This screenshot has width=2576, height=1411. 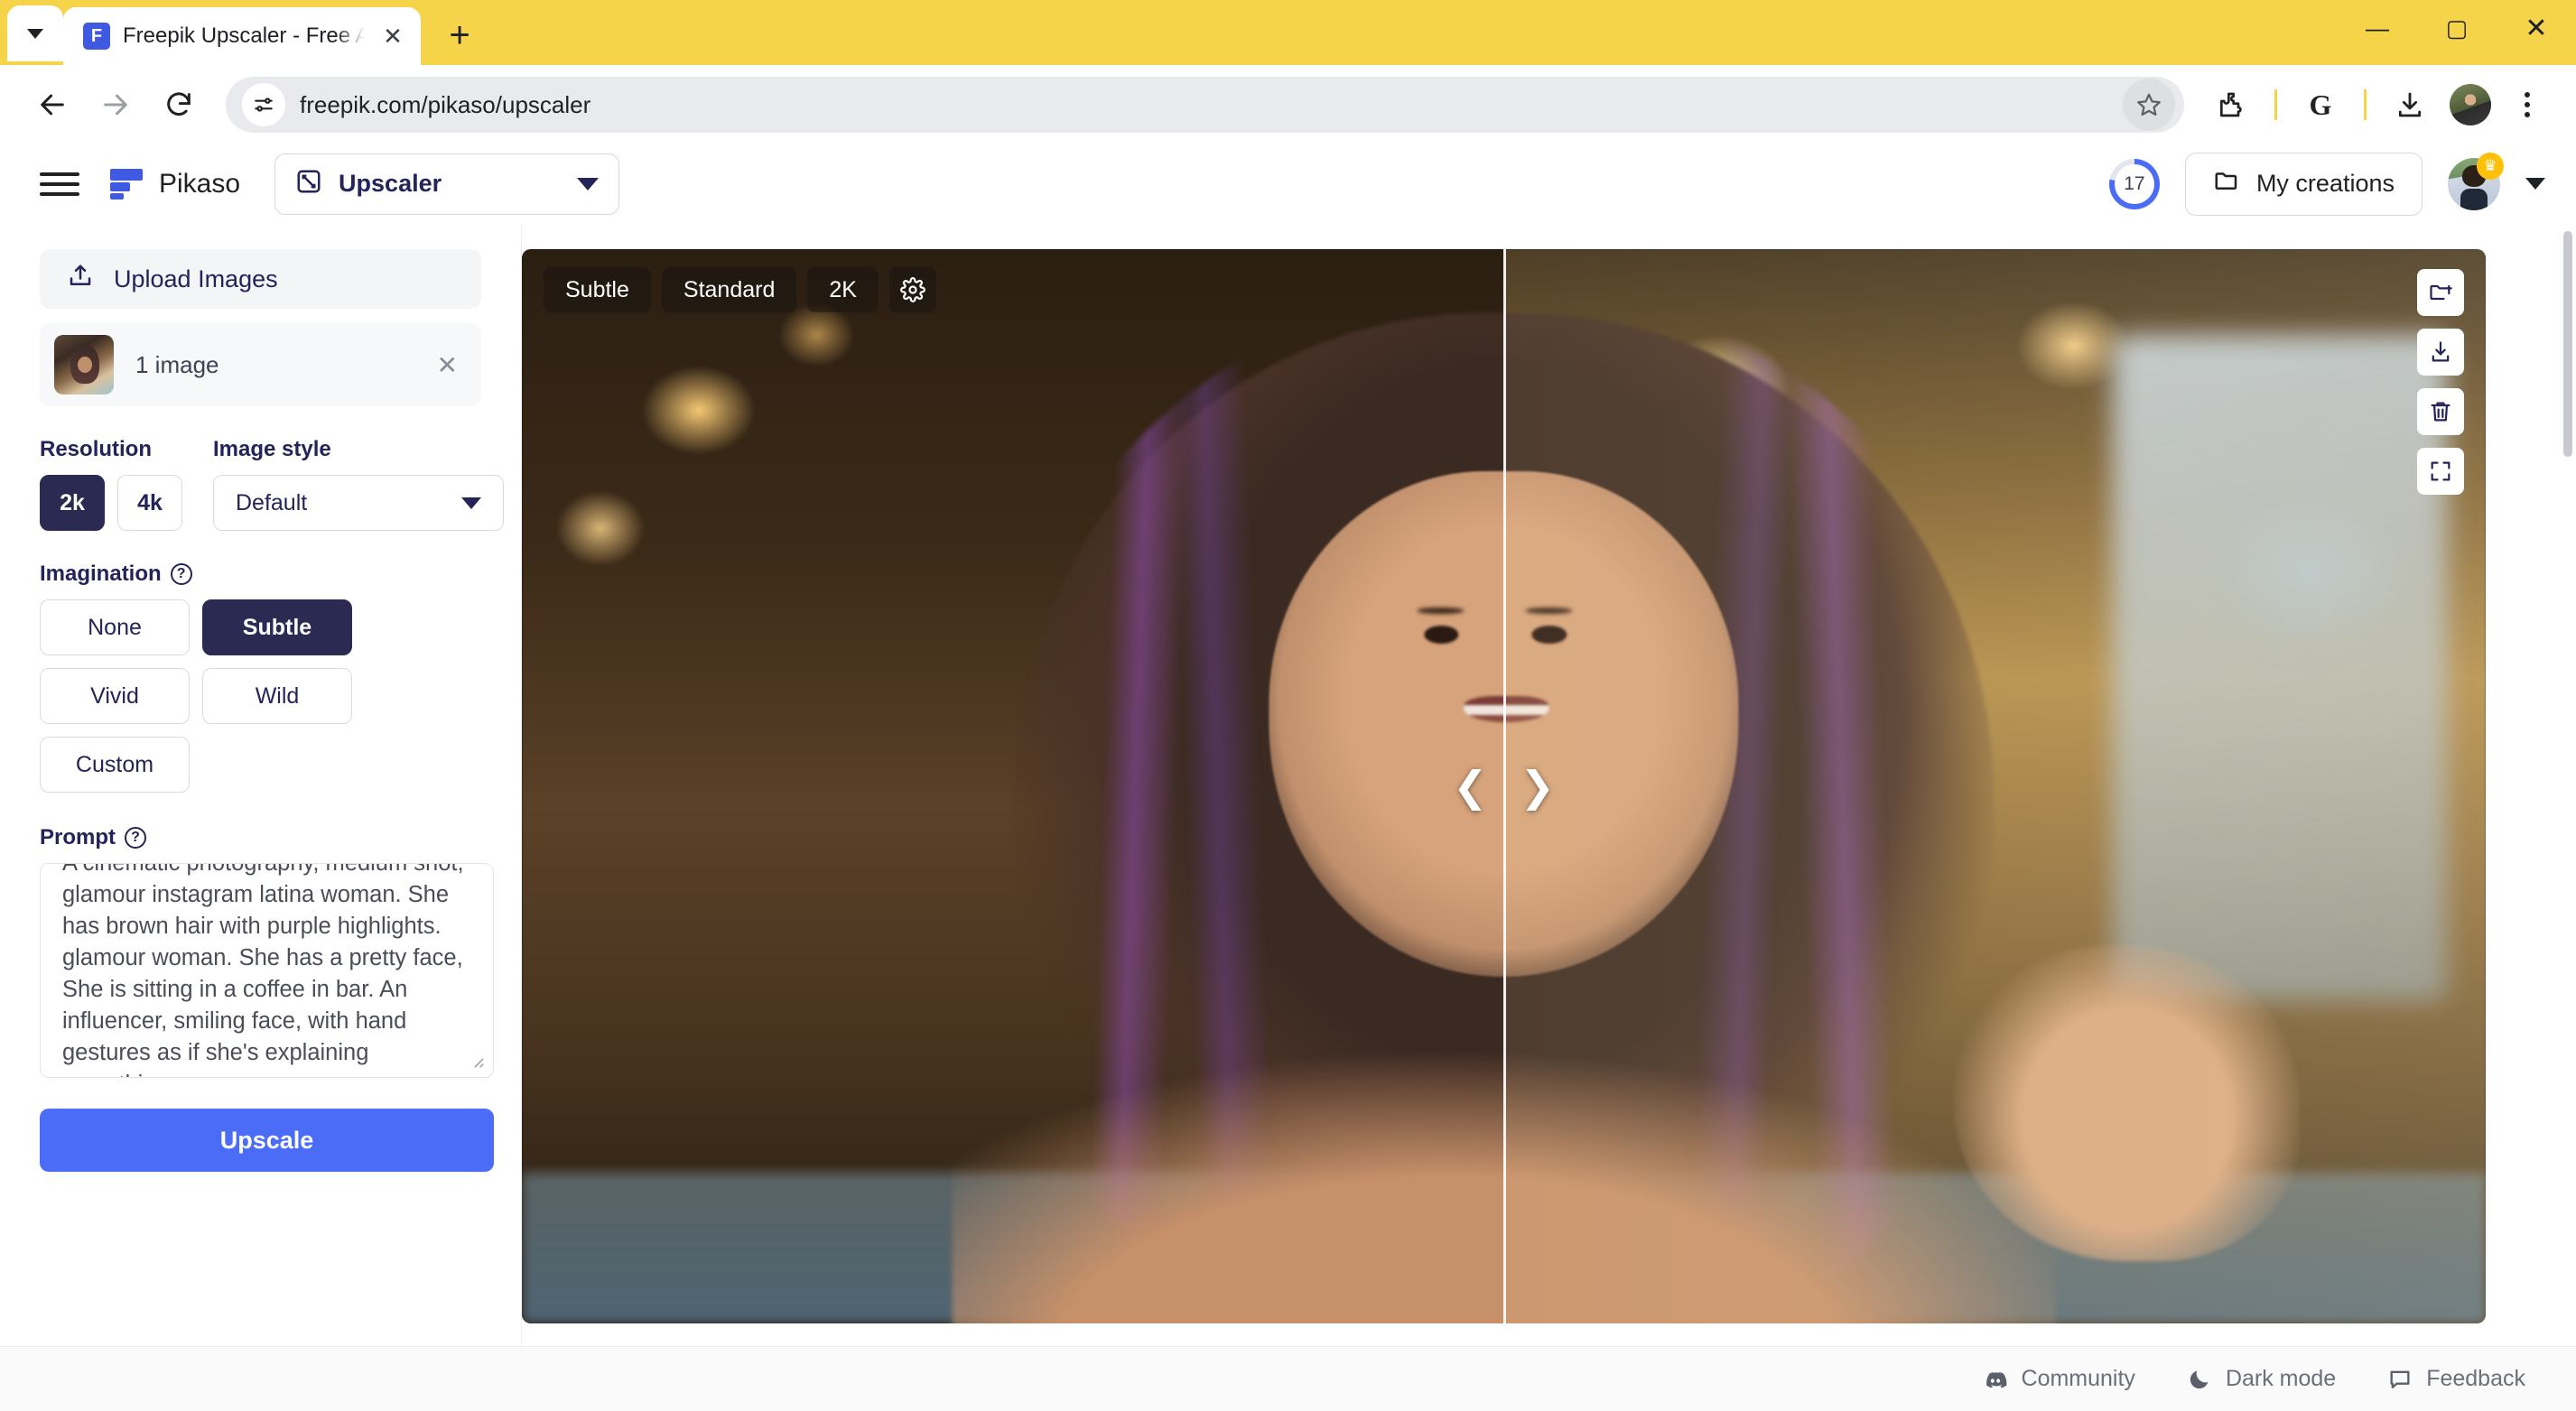 I want to click on comparison-slider-handle: ❮ ❯, so click(x=1504, y=786).